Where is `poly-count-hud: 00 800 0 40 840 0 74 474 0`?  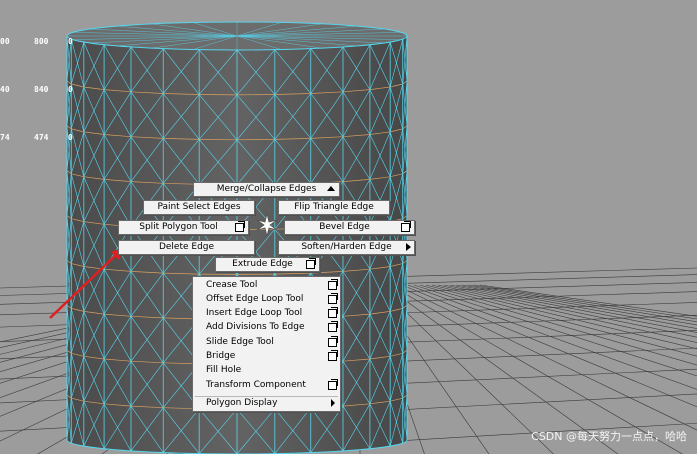
poly-count-hud: 00 800 0 40 840 0 74 474 0 is located at coordinates (51, 82).